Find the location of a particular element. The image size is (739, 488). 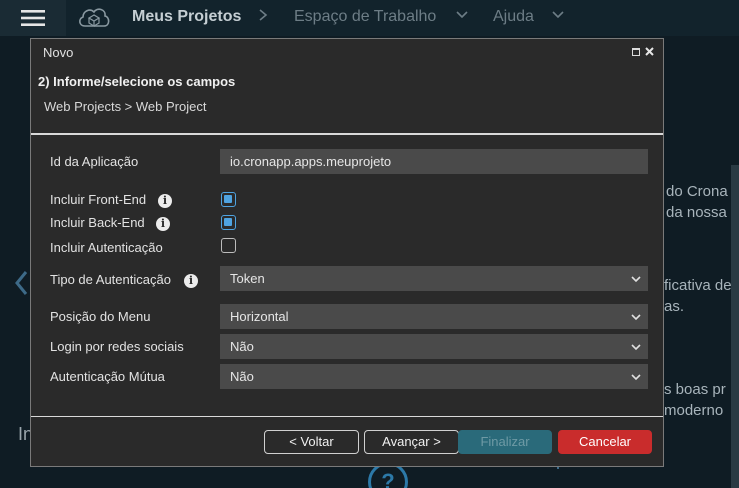

backend-checkbox is located at coordinates (228, 222).